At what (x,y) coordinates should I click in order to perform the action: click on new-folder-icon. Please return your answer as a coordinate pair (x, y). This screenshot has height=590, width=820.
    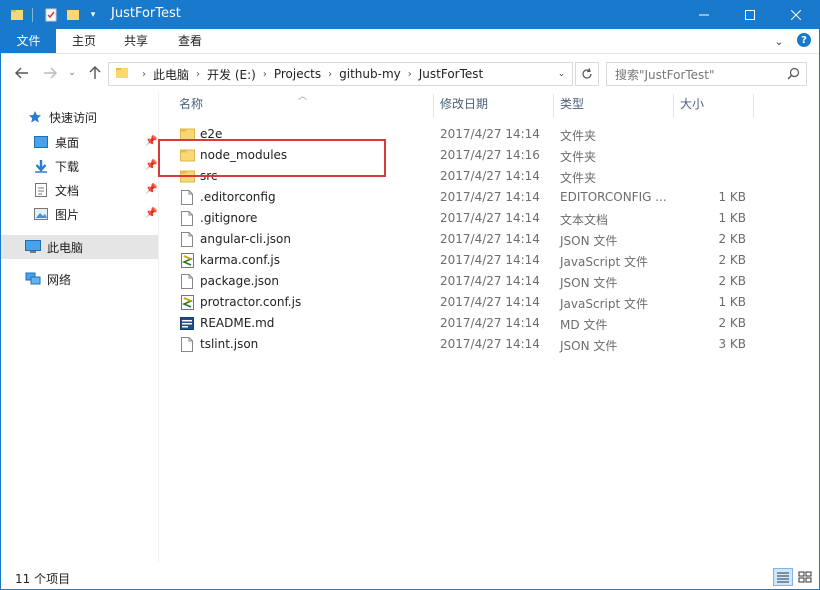
    Looking at the image, I should click on (73, 15).